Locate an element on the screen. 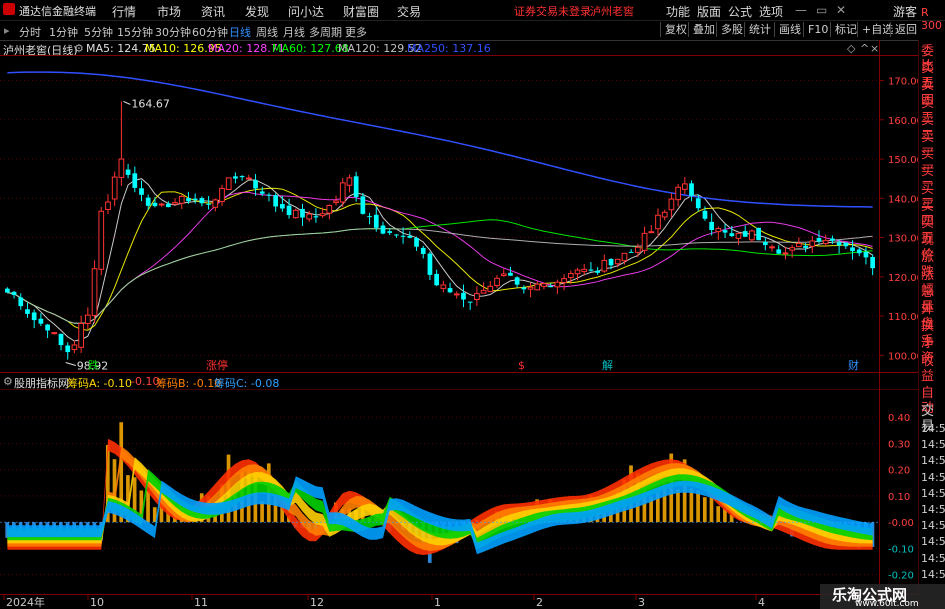 The image size is (945, 609). rp-corner-label: R 300 is located at coordinates (931, 19).